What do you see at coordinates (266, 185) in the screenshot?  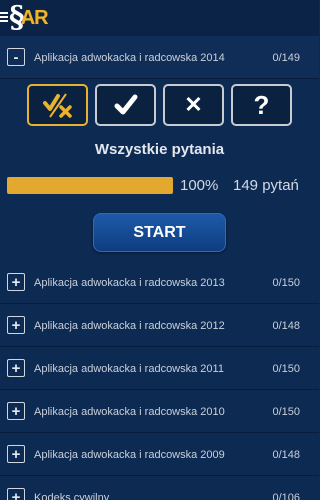 I see `question-count: 149 pytań` at bounding box center [266, 185].